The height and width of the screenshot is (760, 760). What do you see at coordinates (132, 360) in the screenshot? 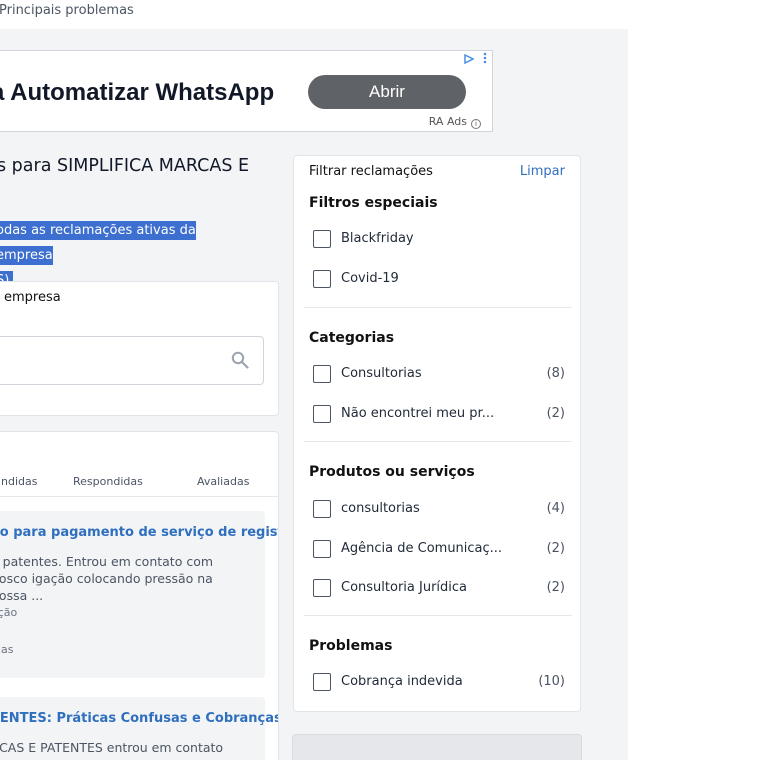
I see `search-input: s` at bounding box center [132, 360].